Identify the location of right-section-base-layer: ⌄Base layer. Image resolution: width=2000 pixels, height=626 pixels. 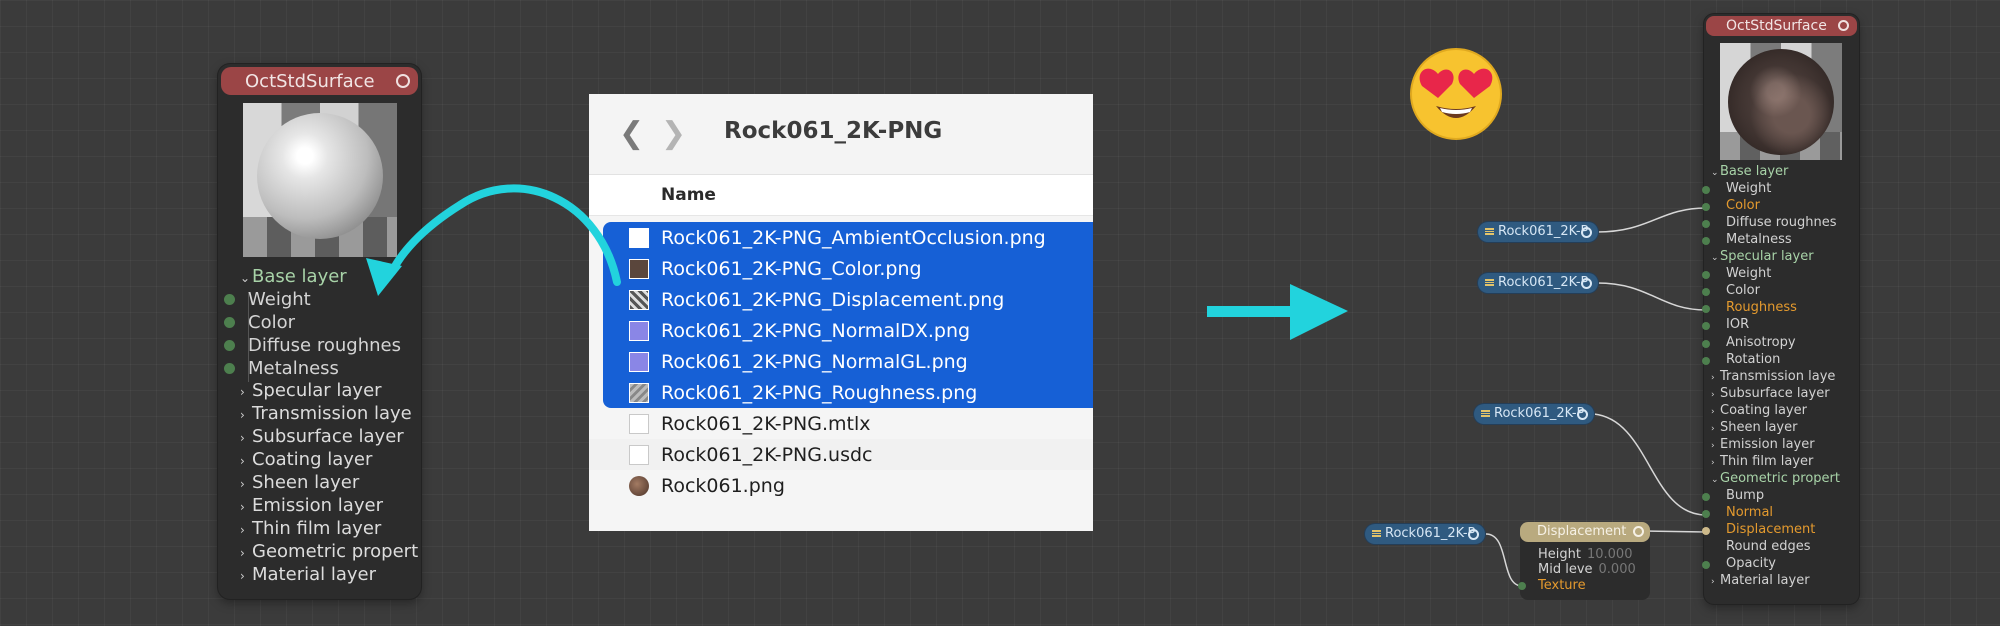
(1749, 171).